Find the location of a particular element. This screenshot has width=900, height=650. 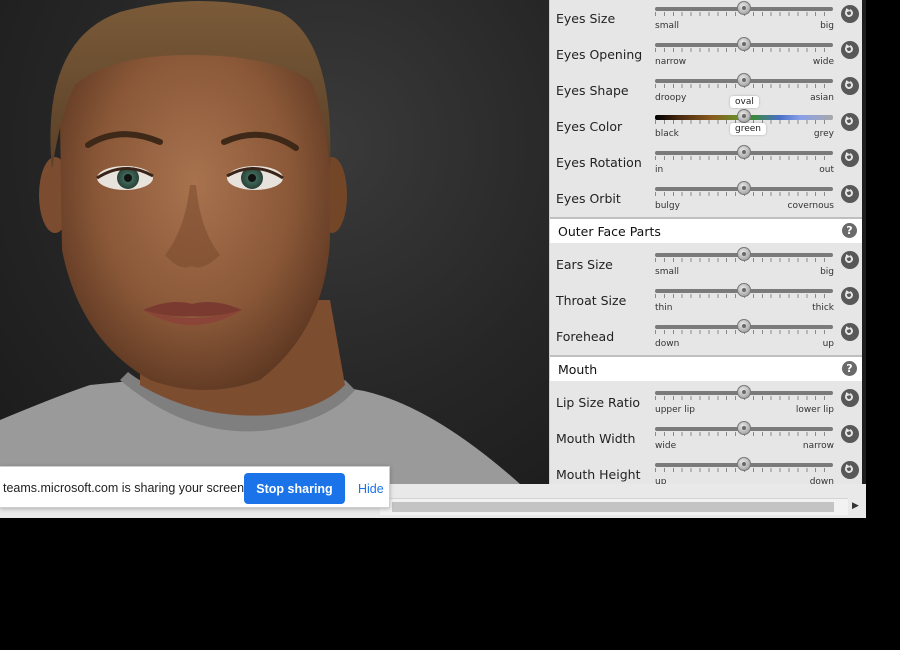

slider-min-label: thin is located at coordinates (664, 308).